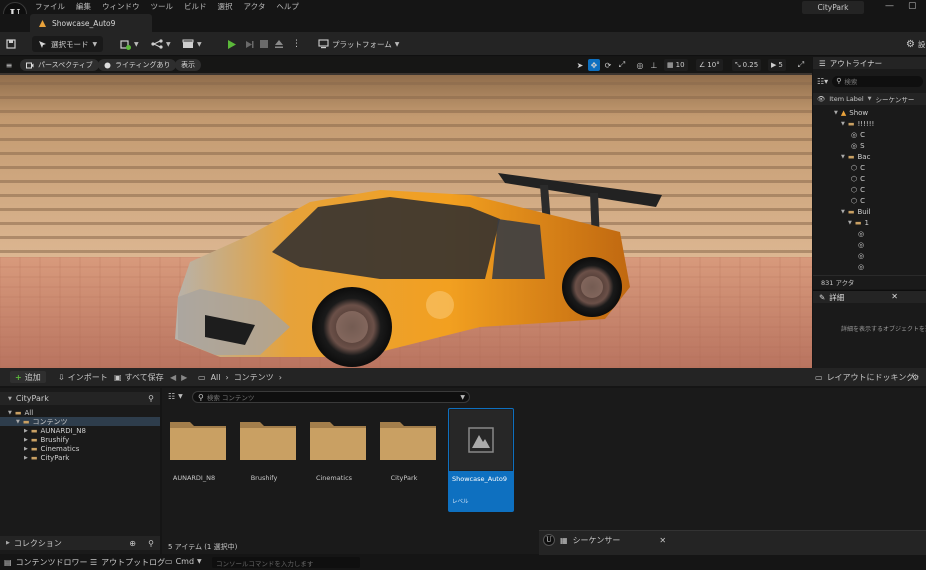 The height and width of the screenshot is (570, 926). What do you see at coordinates (225, 6) in the screenshot?
I see `menu-select: 選択` at bounding box center [225, 6].